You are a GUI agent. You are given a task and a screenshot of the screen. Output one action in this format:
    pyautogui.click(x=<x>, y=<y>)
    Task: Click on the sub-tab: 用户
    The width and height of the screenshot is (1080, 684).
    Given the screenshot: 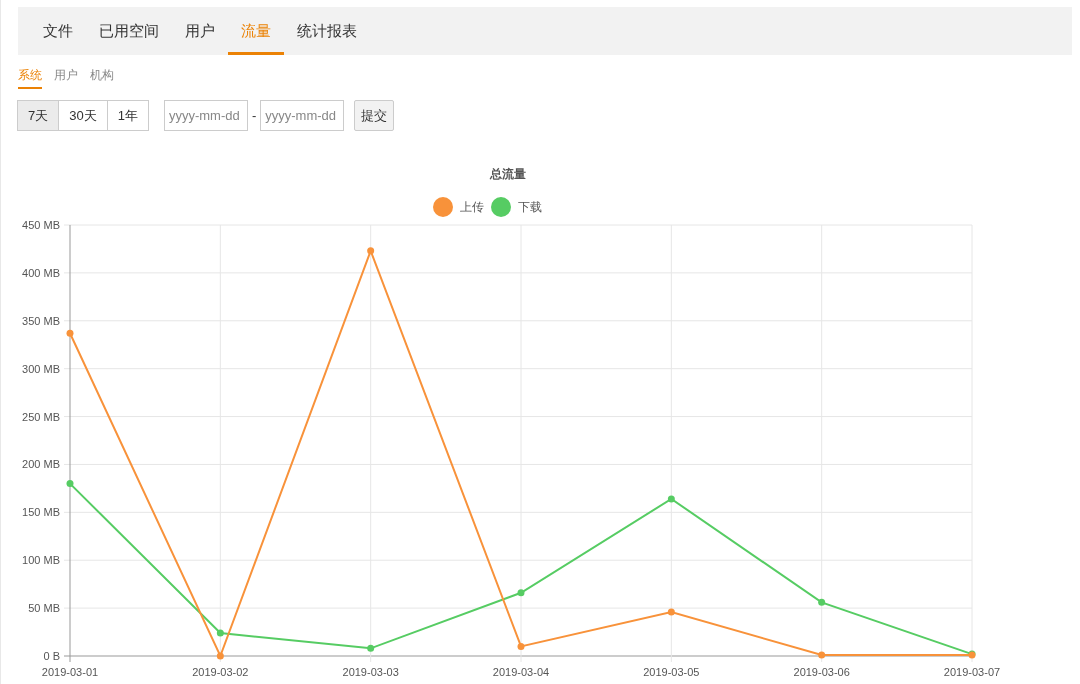 What is the action you would take?
    pyautogui.click(x=66, y=78)
    